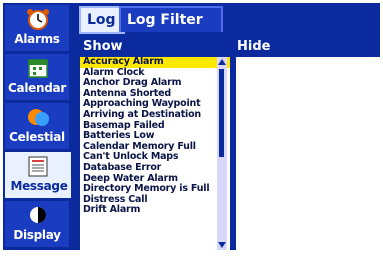  What do you see at coordinates (103, 46) in the screenshot?
I see `show-column-header: Show` at bounding box center [103, 46].